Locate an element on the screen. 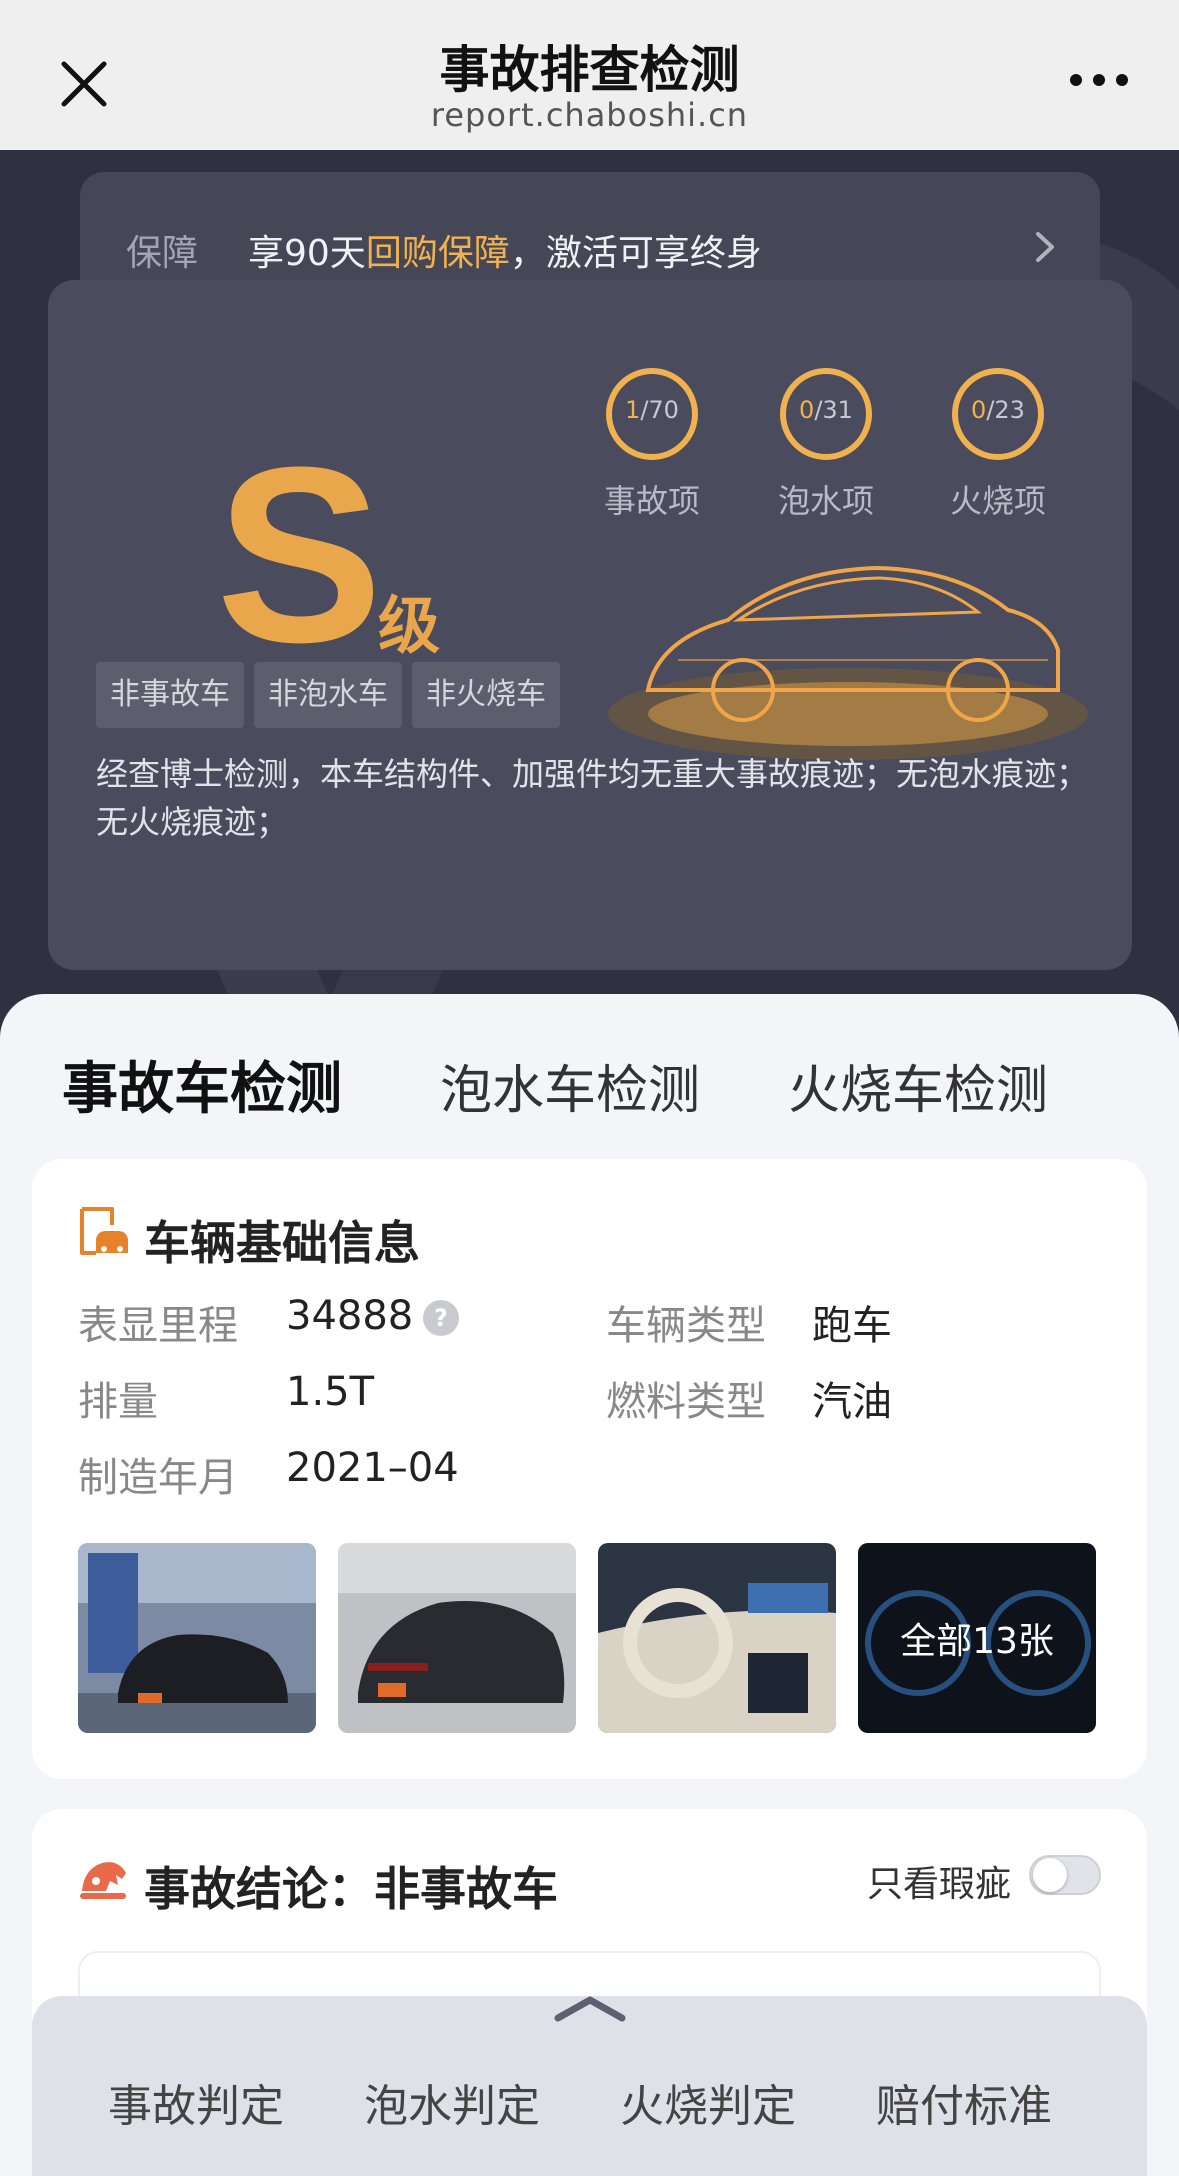  displacement-value: 1.5T is located at coordinates (330, 1392).